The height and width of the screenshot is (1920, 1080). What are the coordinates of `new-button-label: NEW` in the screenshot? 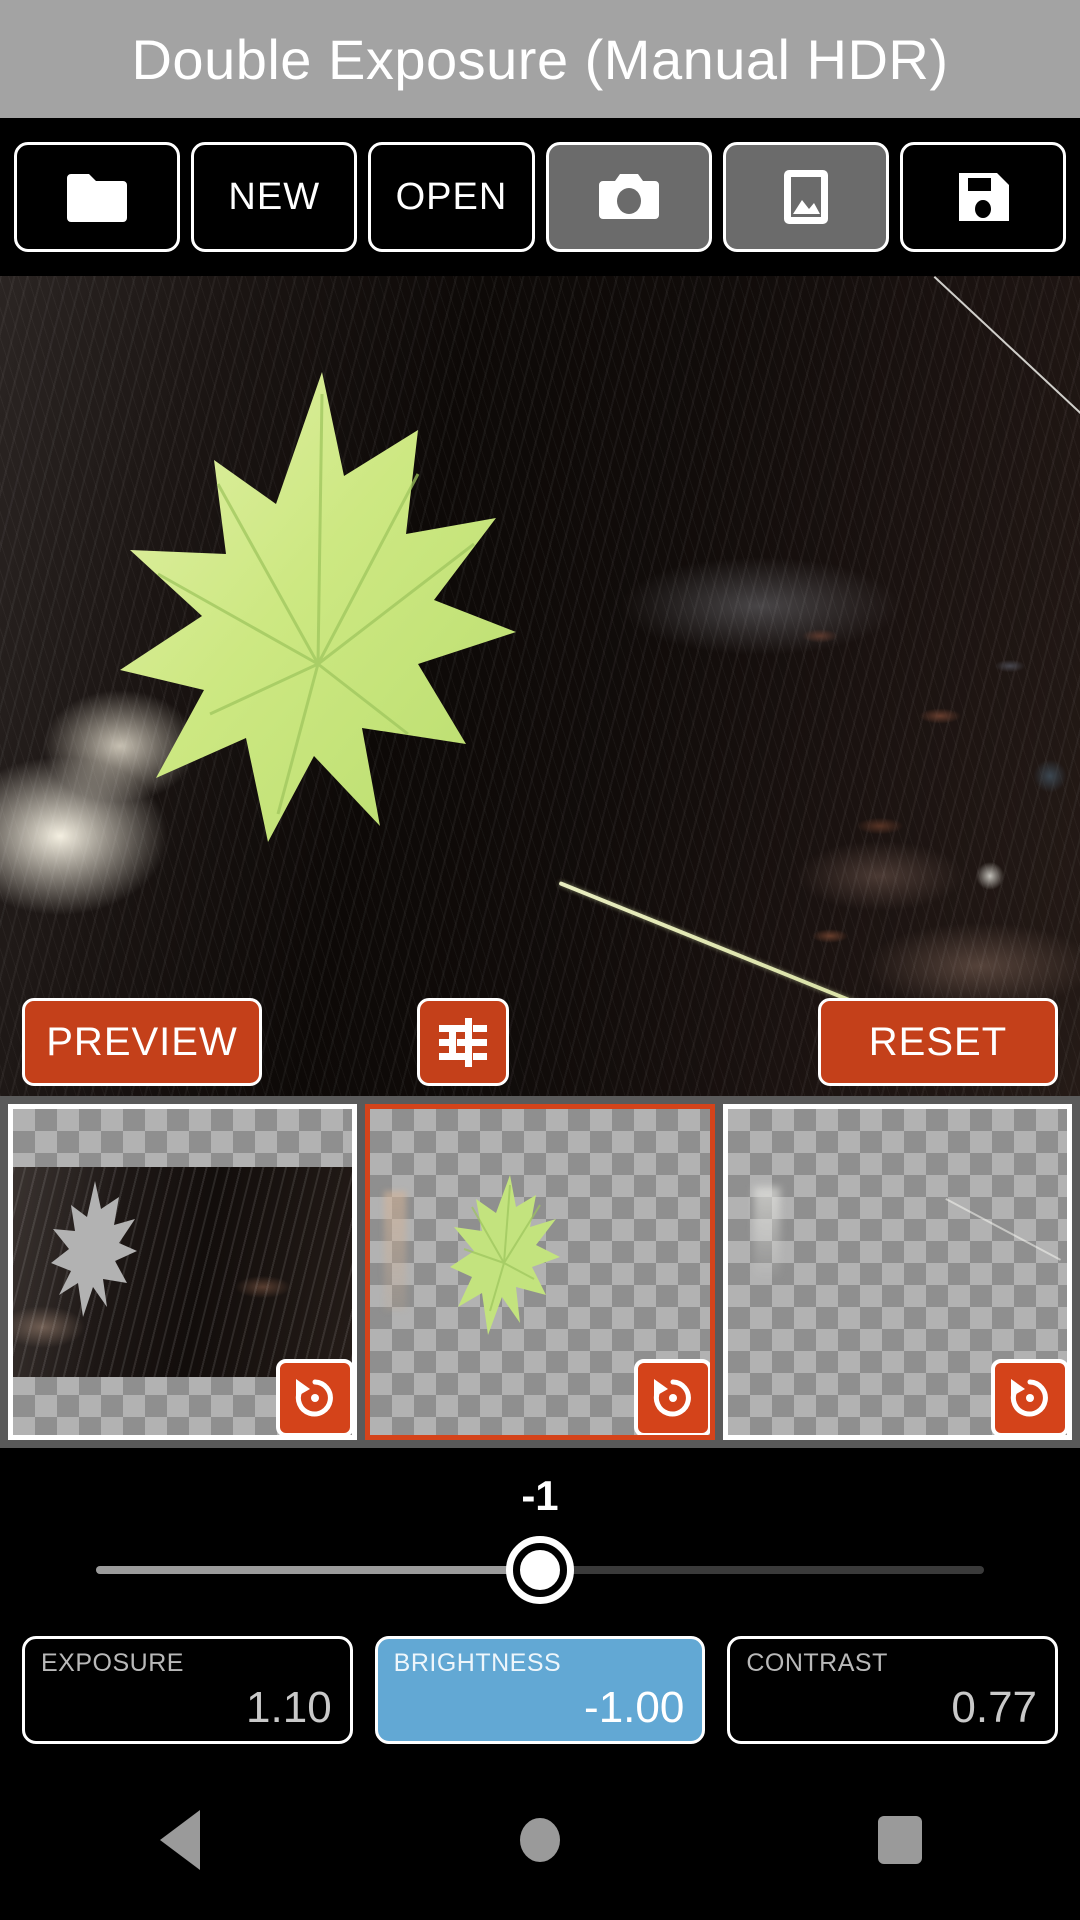 It's located at (274, 196).